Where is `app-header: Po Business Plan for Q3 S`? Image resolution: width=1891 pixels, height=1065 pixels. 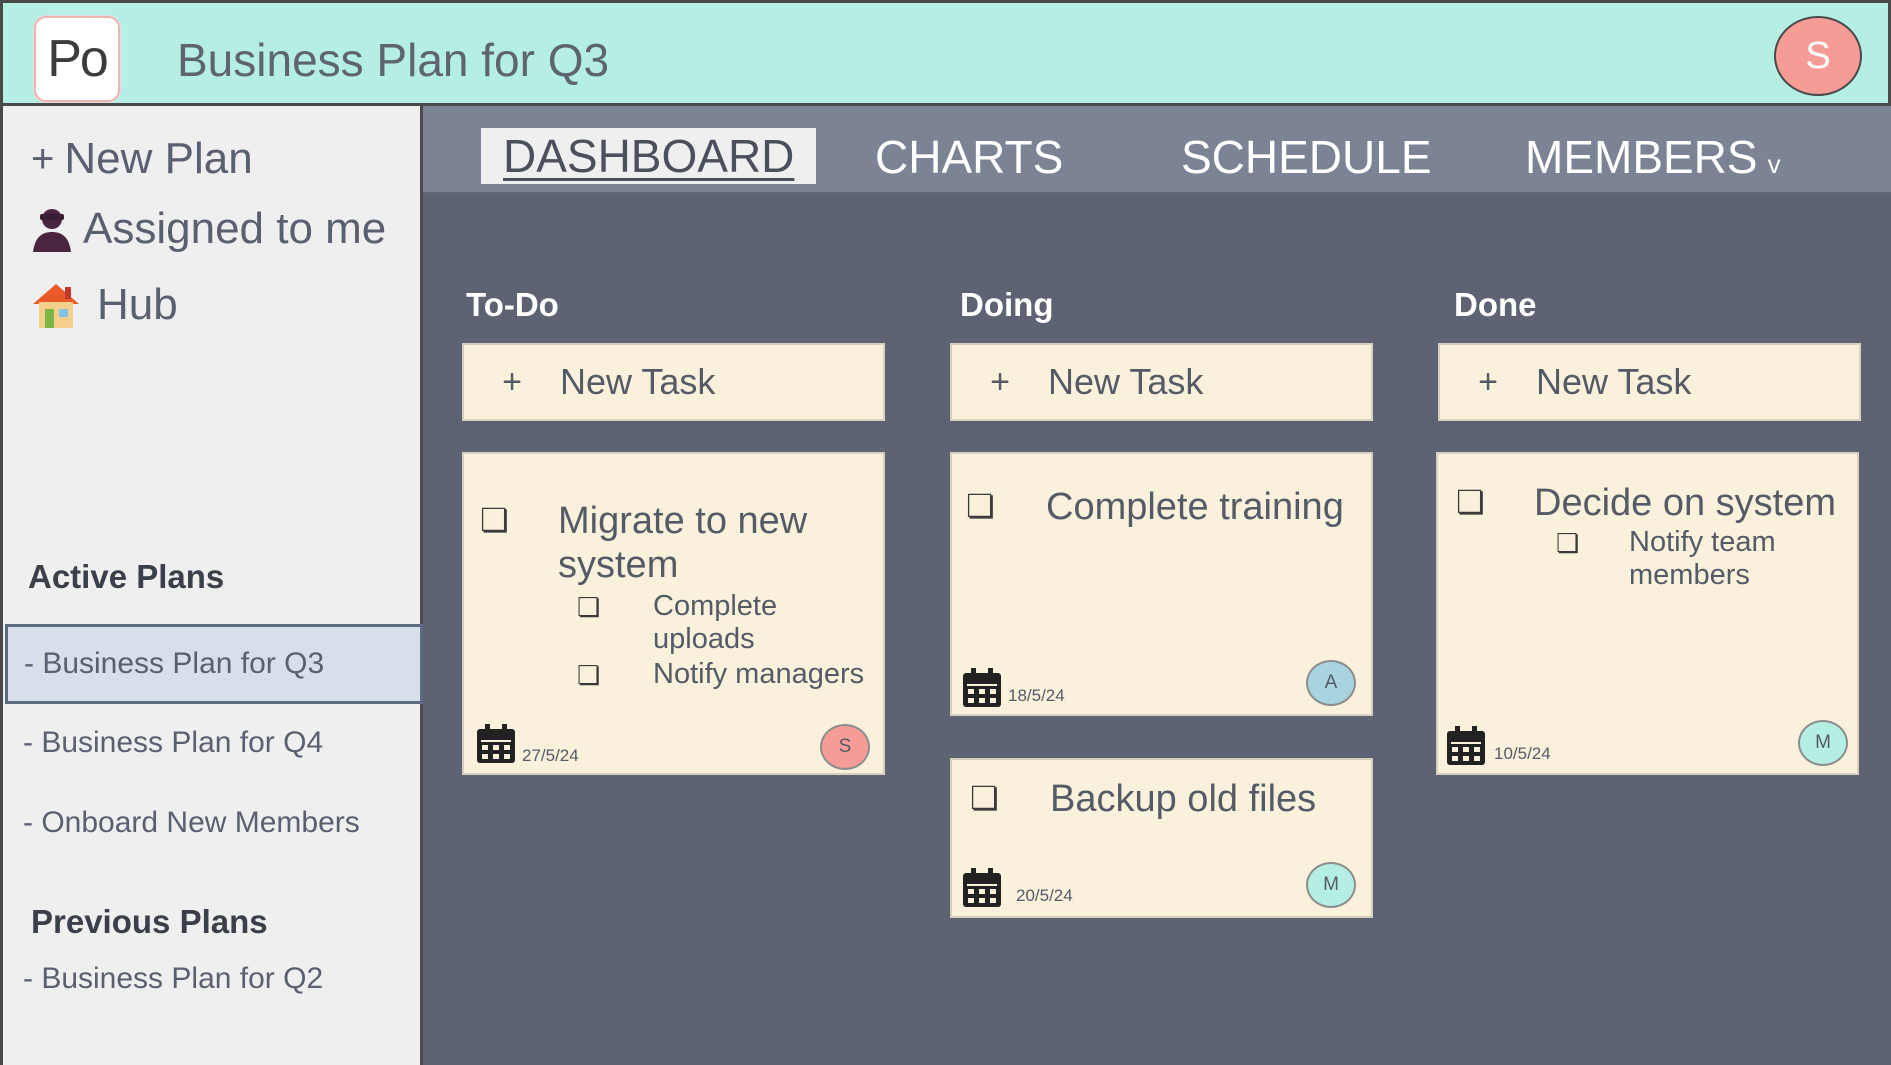
app-header: Po Business Plan for Q3 S is located at coordinates (945, 53).